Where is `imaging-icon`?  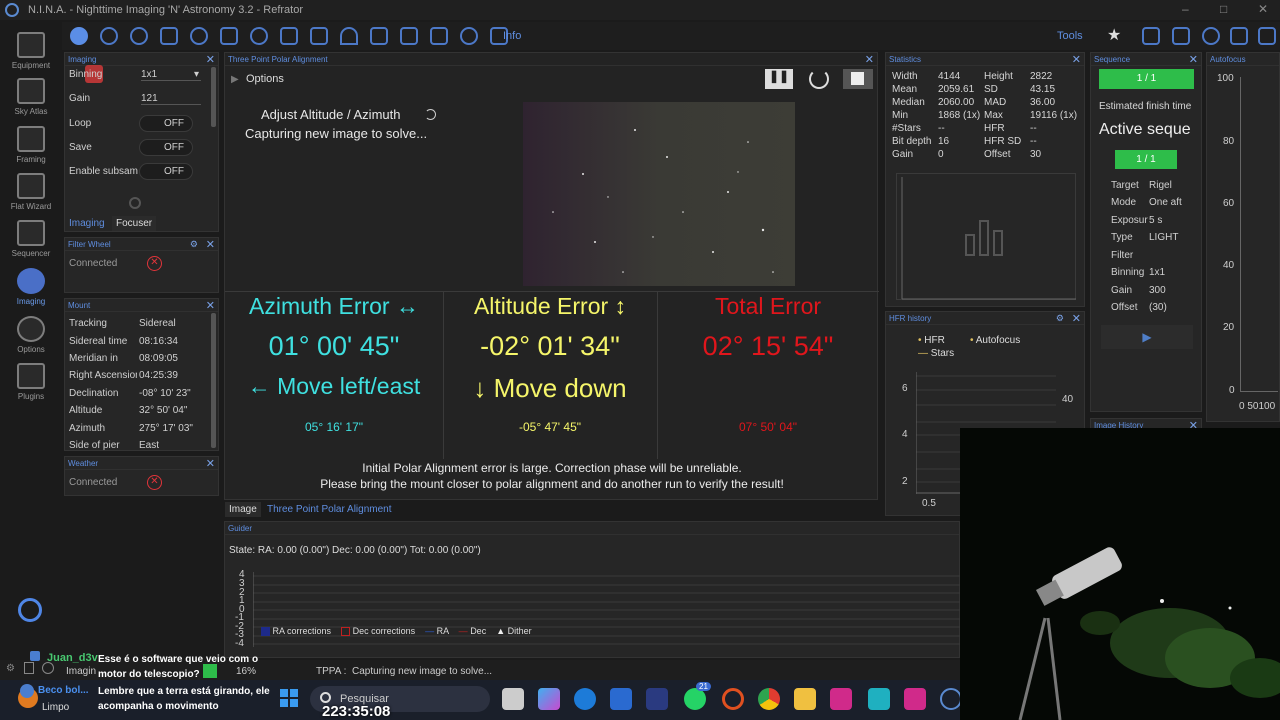
imaging-icon is located at coordinates (31, 281).